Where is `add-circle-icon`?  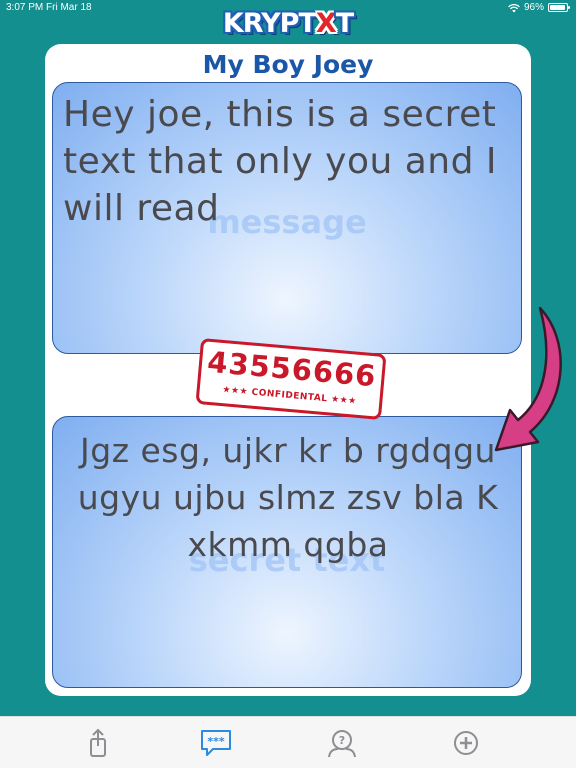
add-circle-icon is located at coordinates (466, 743).